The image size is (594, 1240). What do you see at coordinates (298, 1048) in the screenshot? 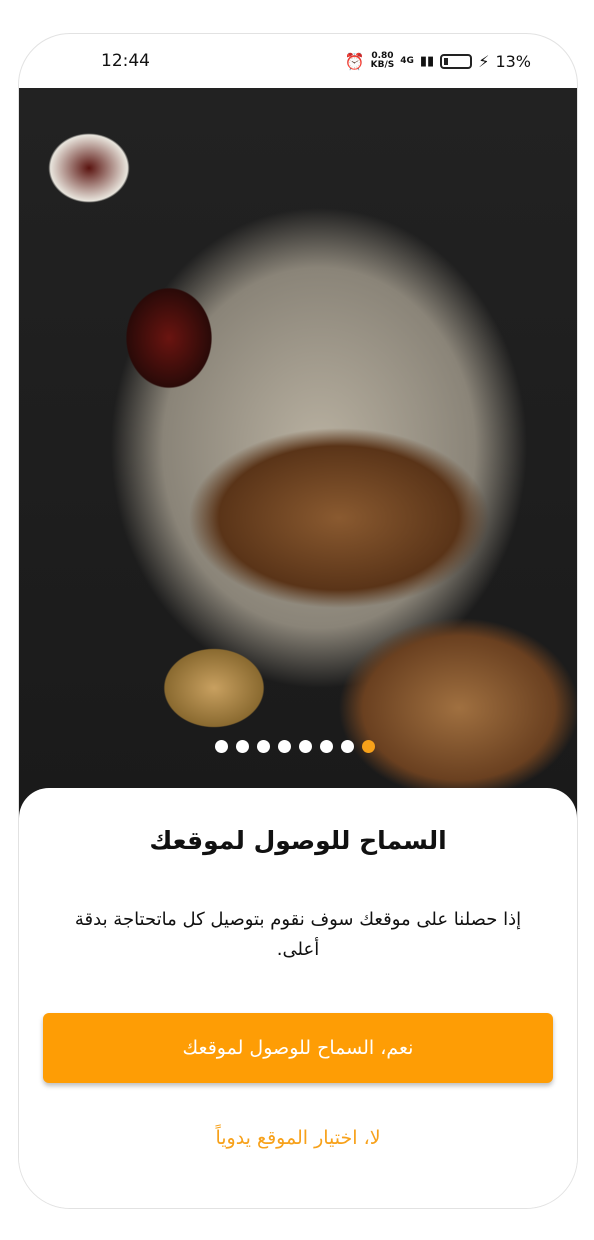
I see `allow-location-button: نعم، السماح للوصول لموقعك` at bounding box center [298, 1048].